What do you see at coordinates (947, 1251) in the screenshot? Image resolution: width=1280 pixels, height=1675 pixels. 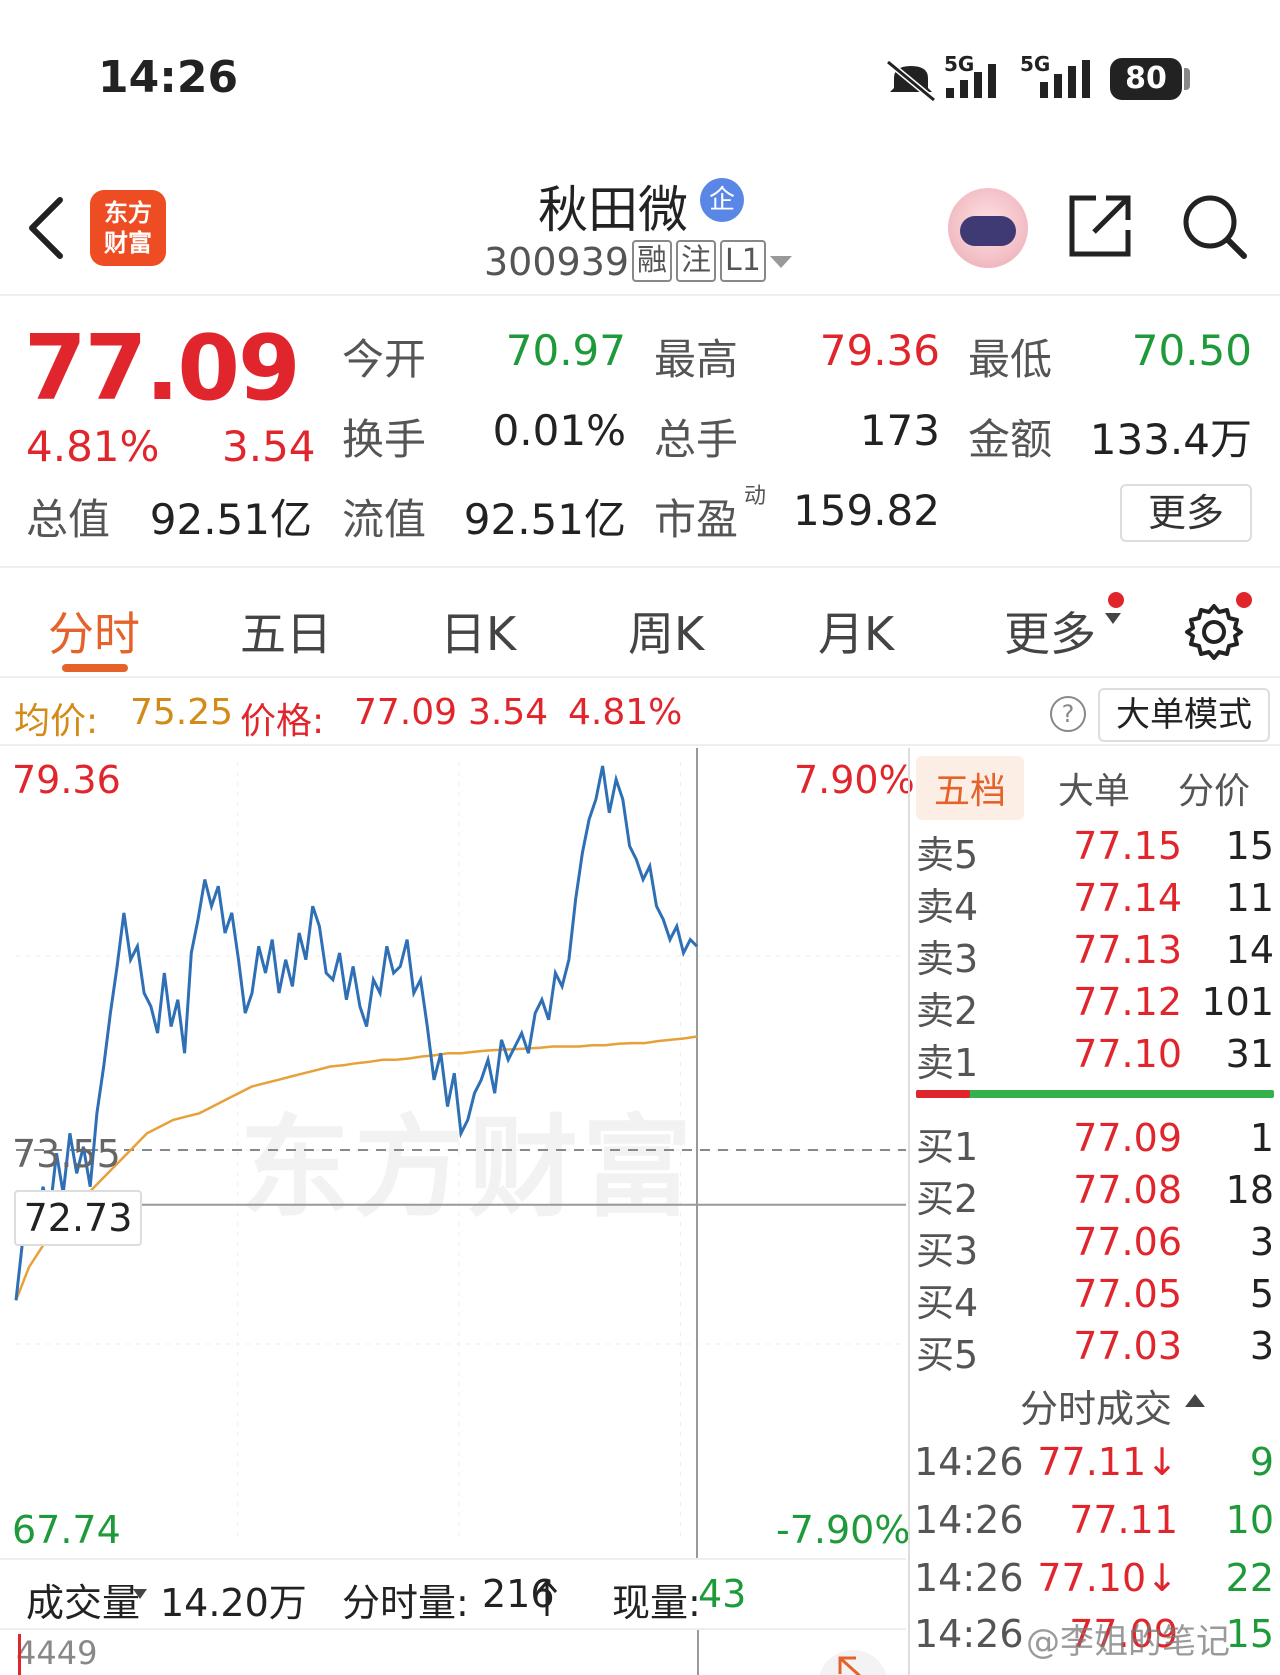 I see `bid-label: 买3` at bounding box center [947, 1251].